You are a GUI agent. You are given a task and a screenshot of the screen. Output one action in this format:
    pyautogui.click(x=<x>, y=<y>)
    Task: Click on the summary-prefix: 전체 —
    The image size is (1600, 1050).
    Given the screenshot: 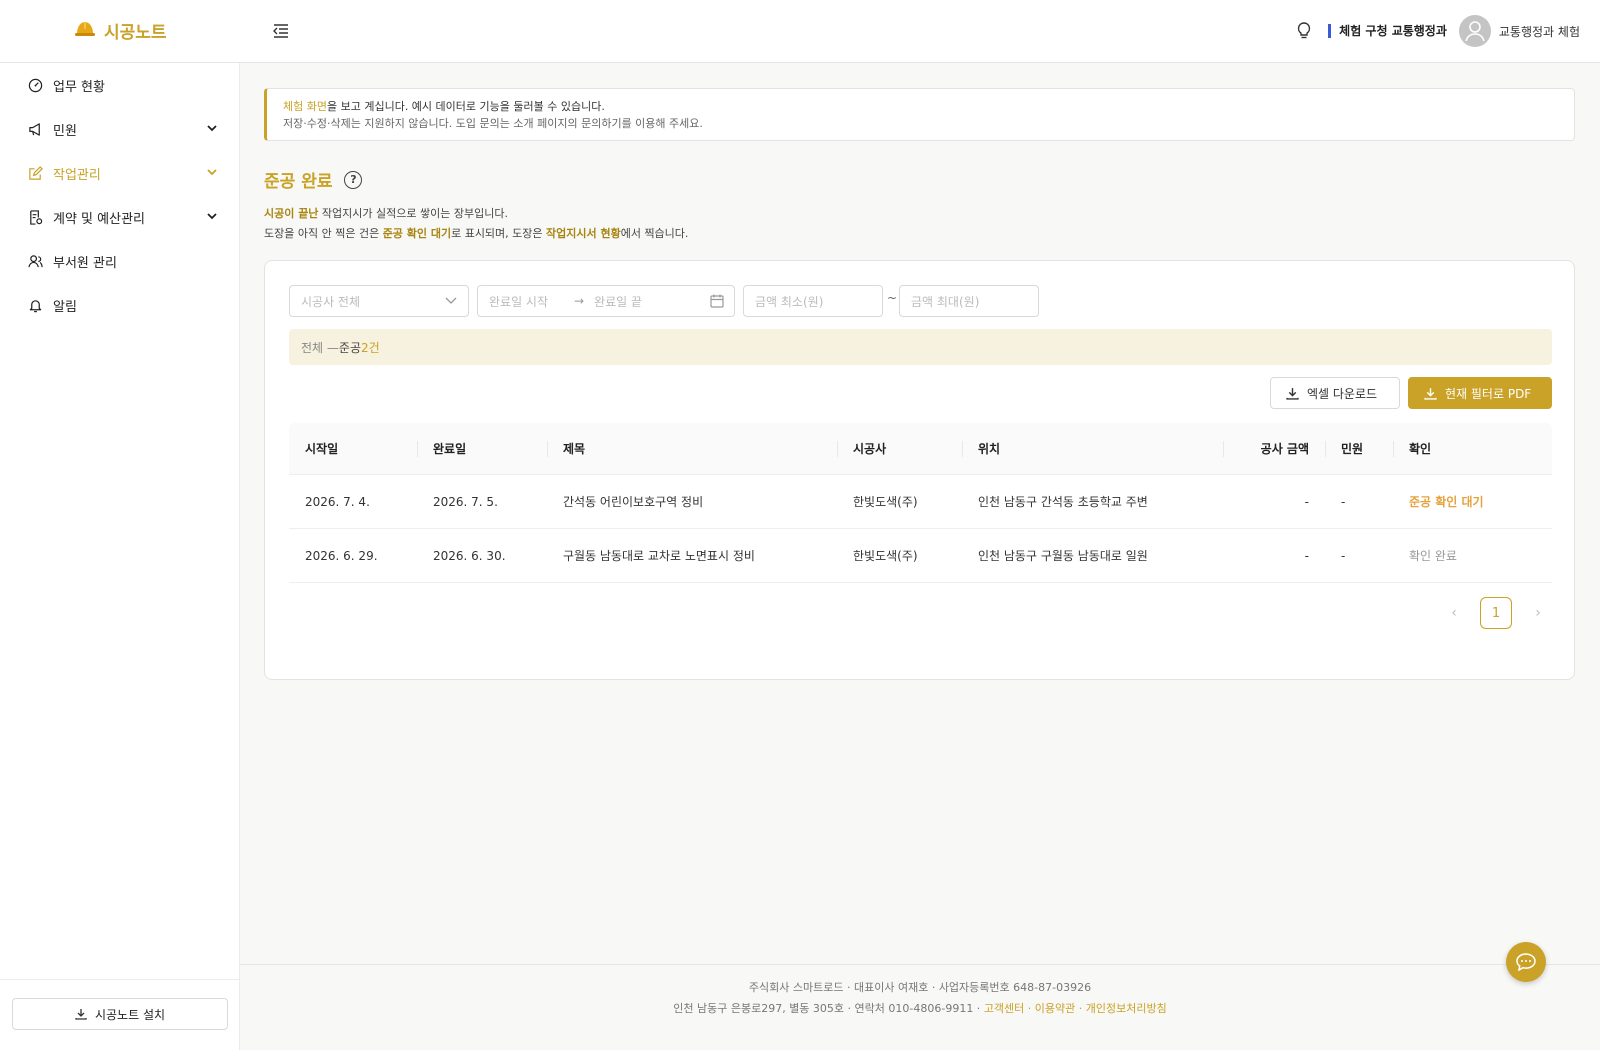 What is the action you would take?
    pyautogui.click(x=320, y=347)
    